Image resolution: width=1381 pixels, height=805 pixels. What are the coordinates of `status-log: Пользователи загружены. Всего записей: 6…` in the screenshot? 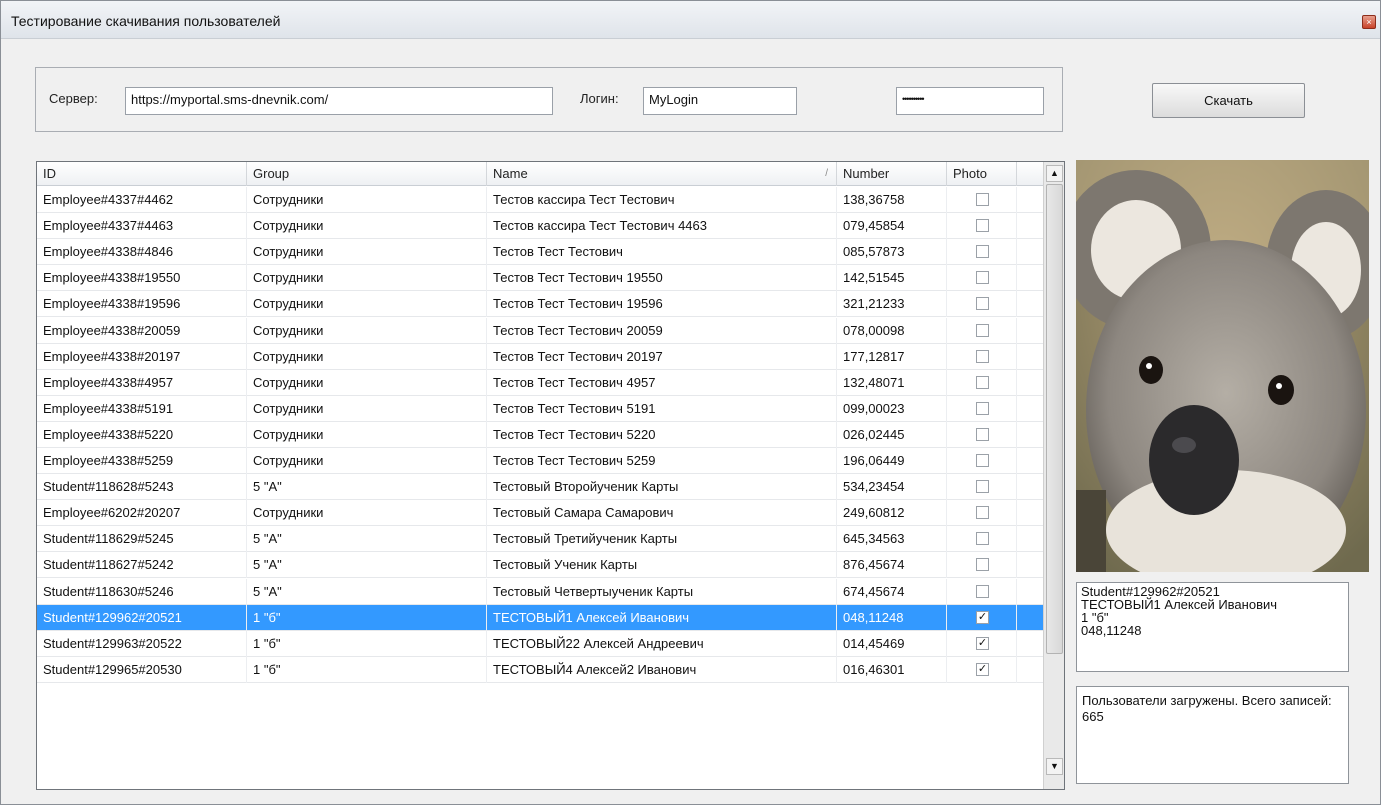 It's located at (1212, 735).